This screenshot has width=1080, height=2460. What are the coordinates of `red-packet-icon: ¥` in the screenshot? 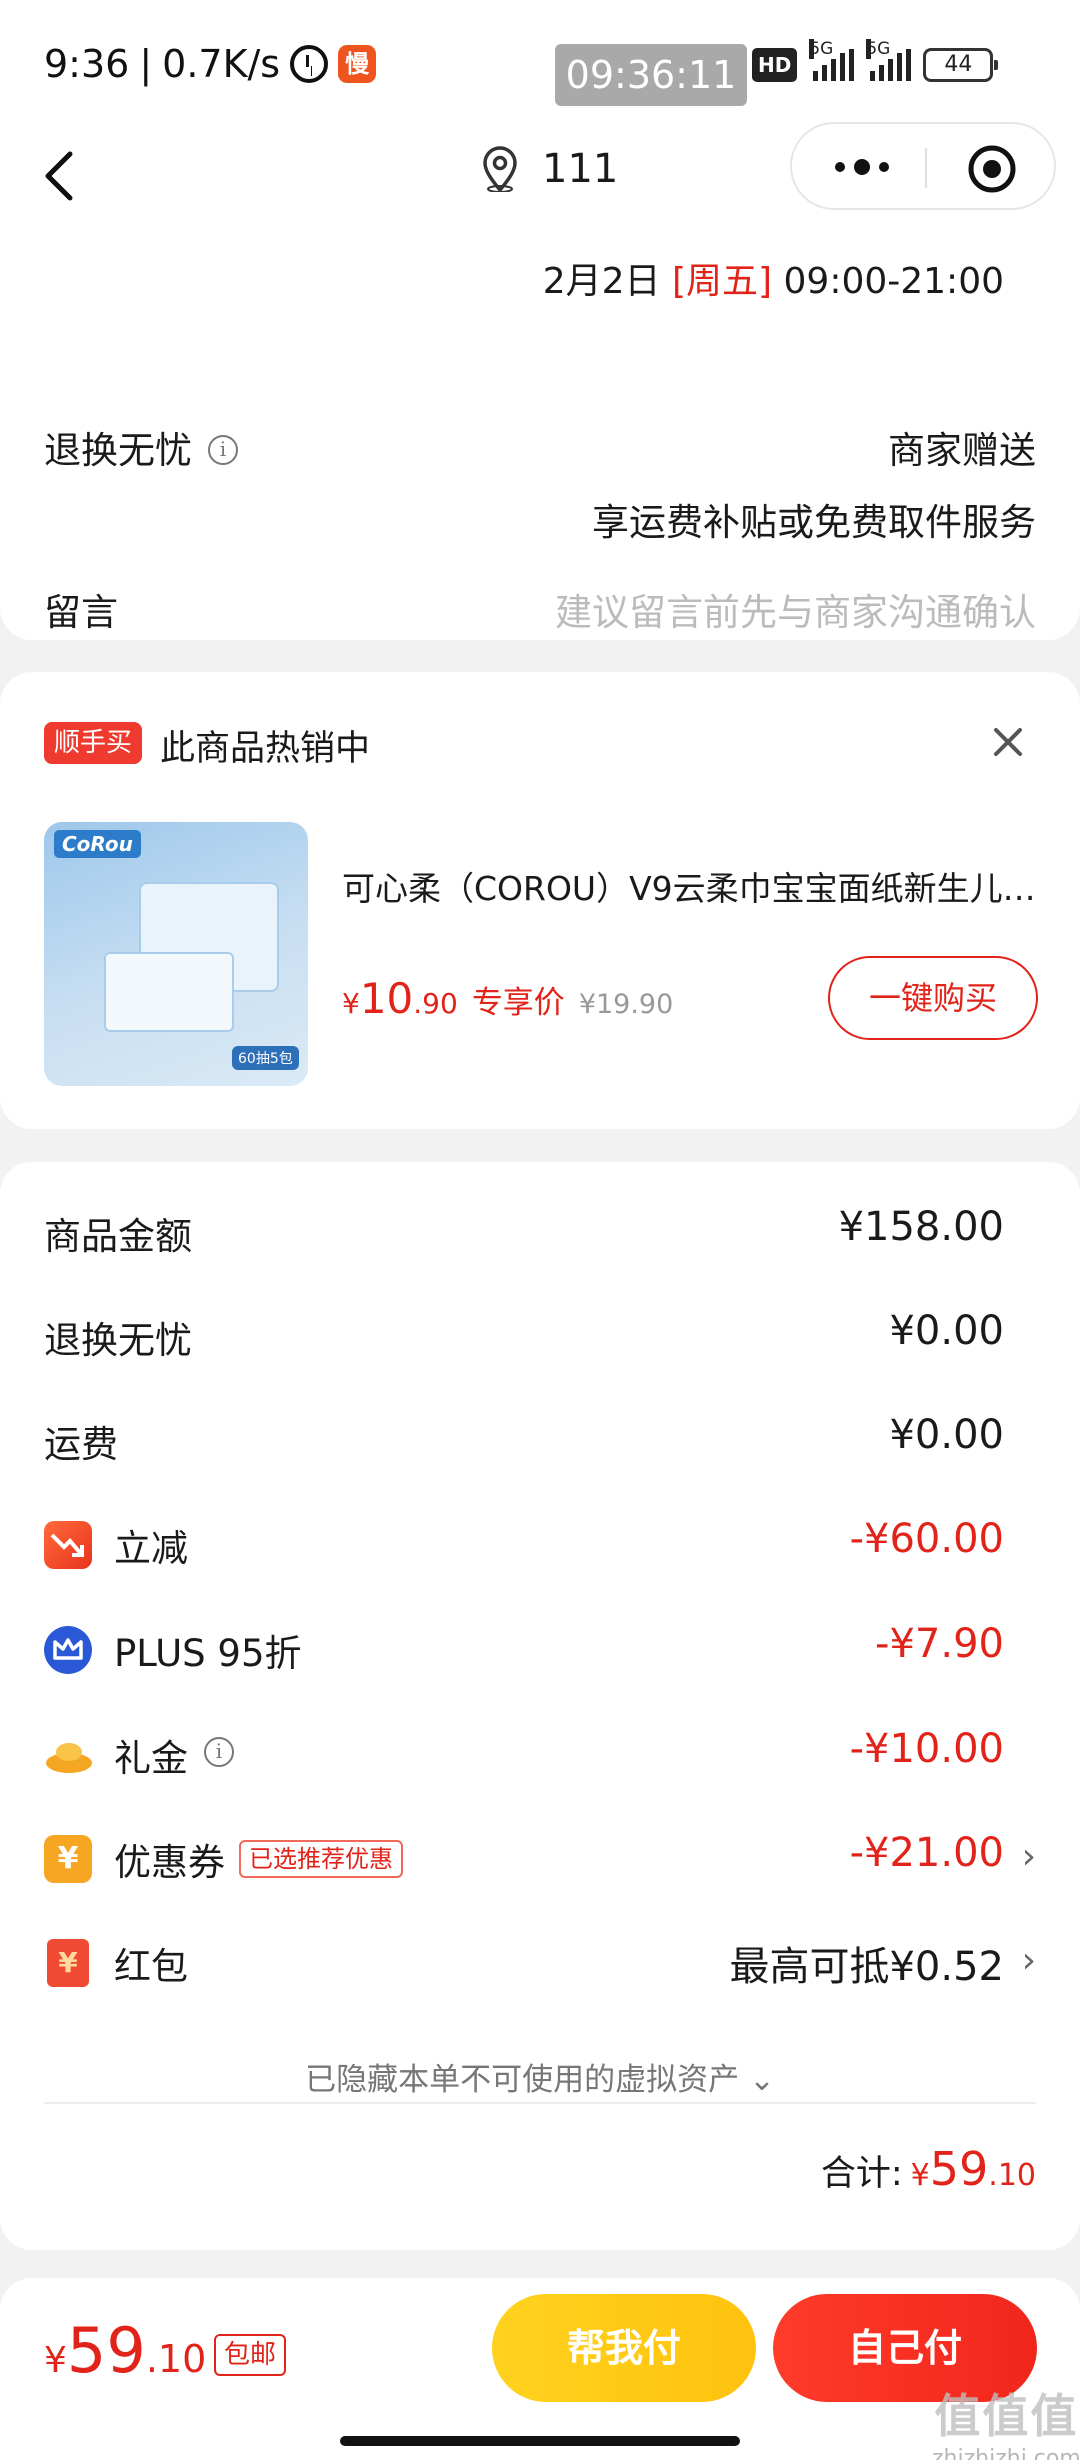 It's located at (68, 1963).